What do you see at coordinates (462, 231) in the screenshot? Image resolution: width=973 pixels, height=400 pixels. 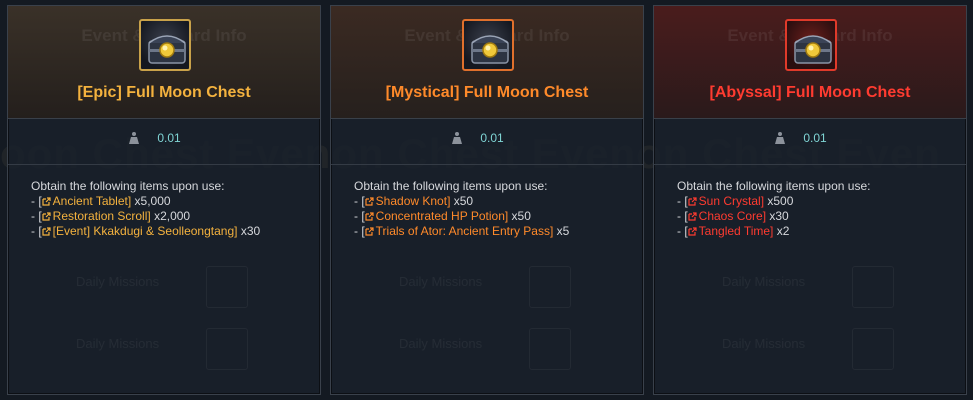 I see `item-name: Trials of Ator: Ancient Entry Pass` at bounding box center [462, 231].